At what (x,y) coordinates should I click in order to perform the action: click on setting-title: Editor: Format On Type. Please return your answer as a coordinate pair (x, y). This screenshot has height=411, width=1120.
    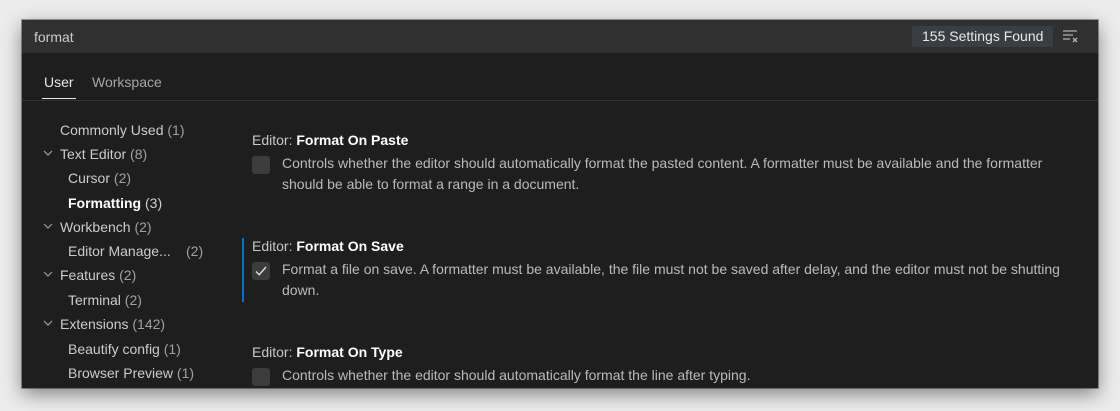
    Looking at the image, I should click on (672, 352).